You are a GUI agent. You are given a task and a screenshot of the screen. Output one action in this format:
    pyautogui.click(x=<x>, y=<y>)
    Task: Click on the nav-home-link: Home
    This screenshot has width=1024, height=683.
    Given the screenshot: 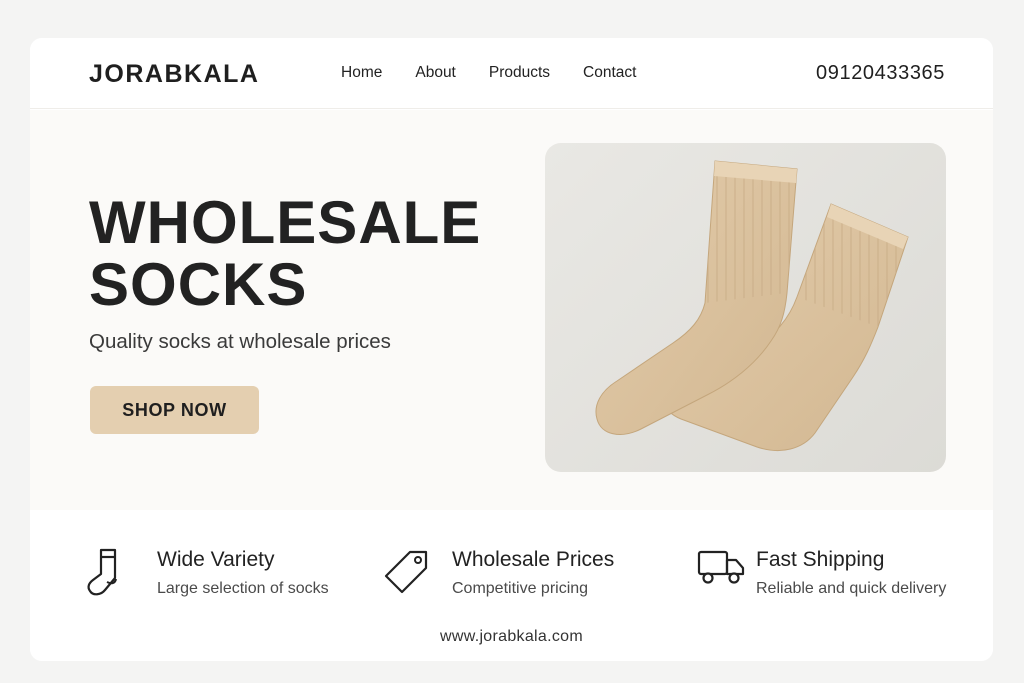 What is the action you would take?
    pyautogui.click(x=361, y=73)
    